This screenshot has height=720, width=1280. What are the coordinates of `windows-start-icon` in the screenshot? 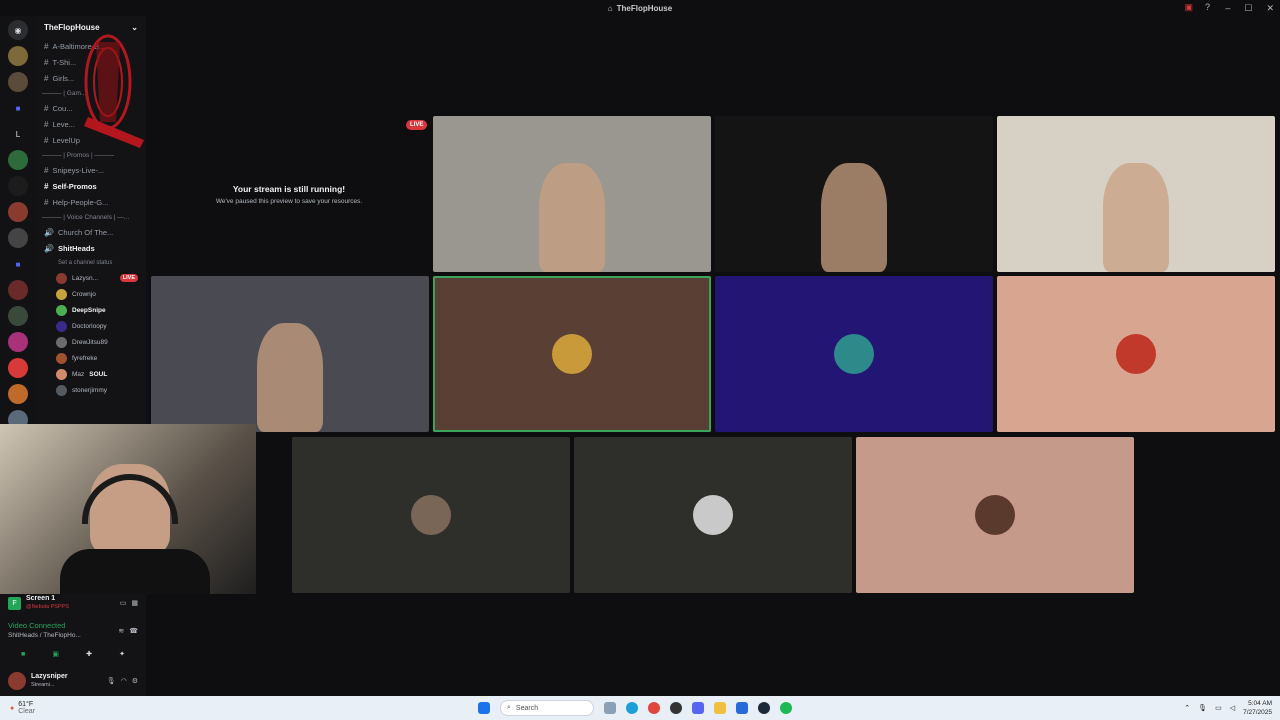 It's located at (484, 708).